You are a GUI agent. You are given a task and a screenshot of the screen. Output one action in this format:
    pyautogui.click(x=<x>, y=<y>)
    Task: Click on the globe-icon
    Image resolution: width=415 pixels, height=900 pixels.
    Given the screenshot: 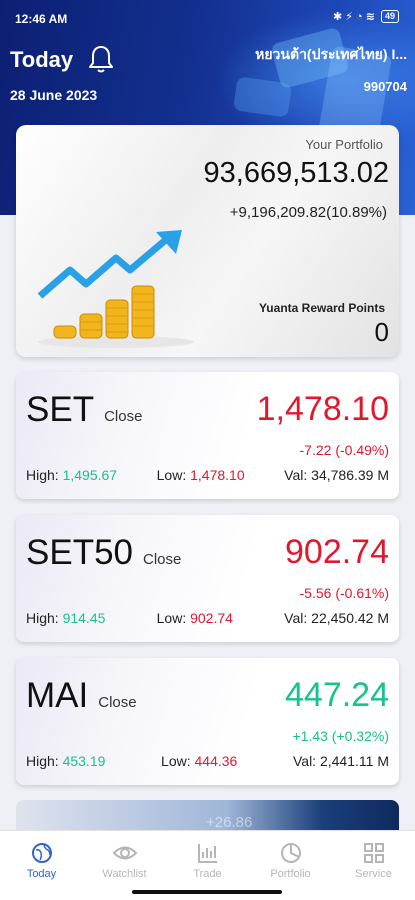 What is the action you would take?
    pyautogui.click(x=41, y=853)
    